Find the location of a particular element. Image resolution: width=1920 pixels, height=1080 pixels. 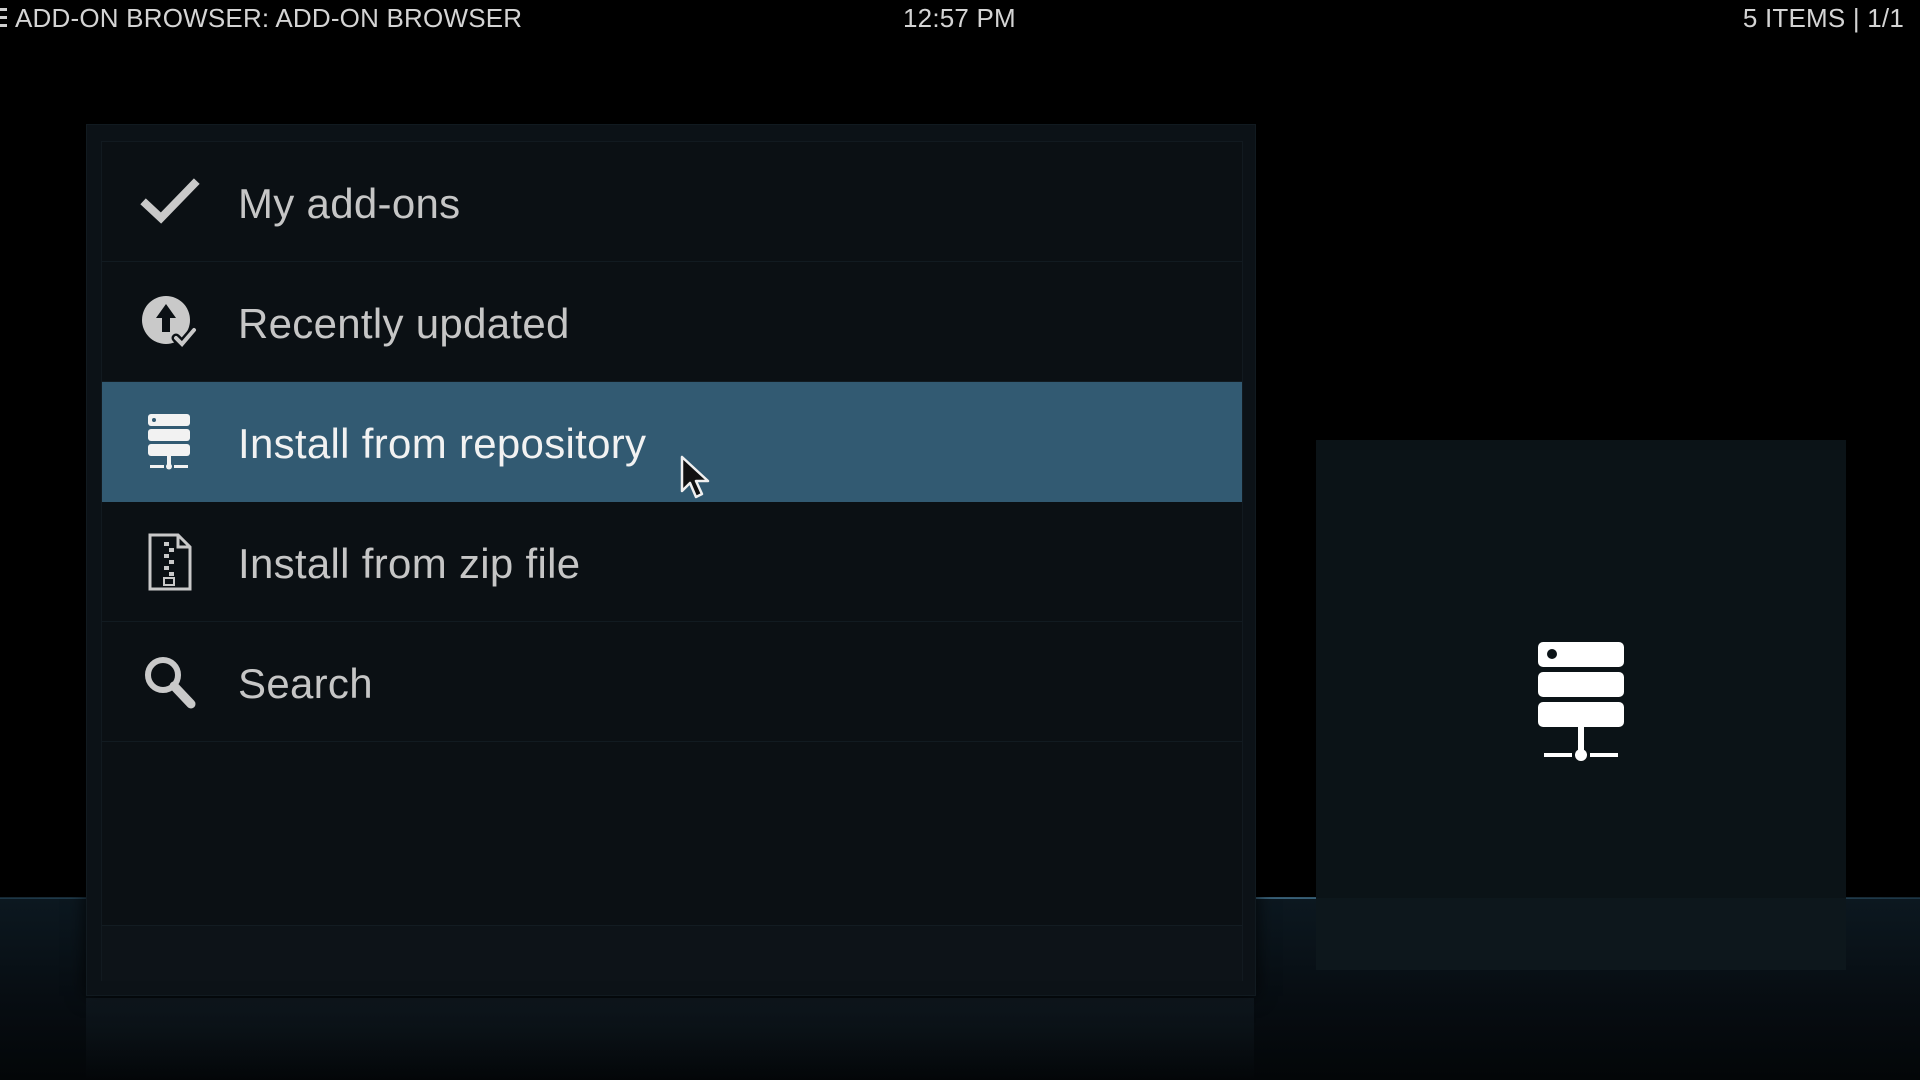

menu-item-label: My add-ons is located at coordinates (349, 203).